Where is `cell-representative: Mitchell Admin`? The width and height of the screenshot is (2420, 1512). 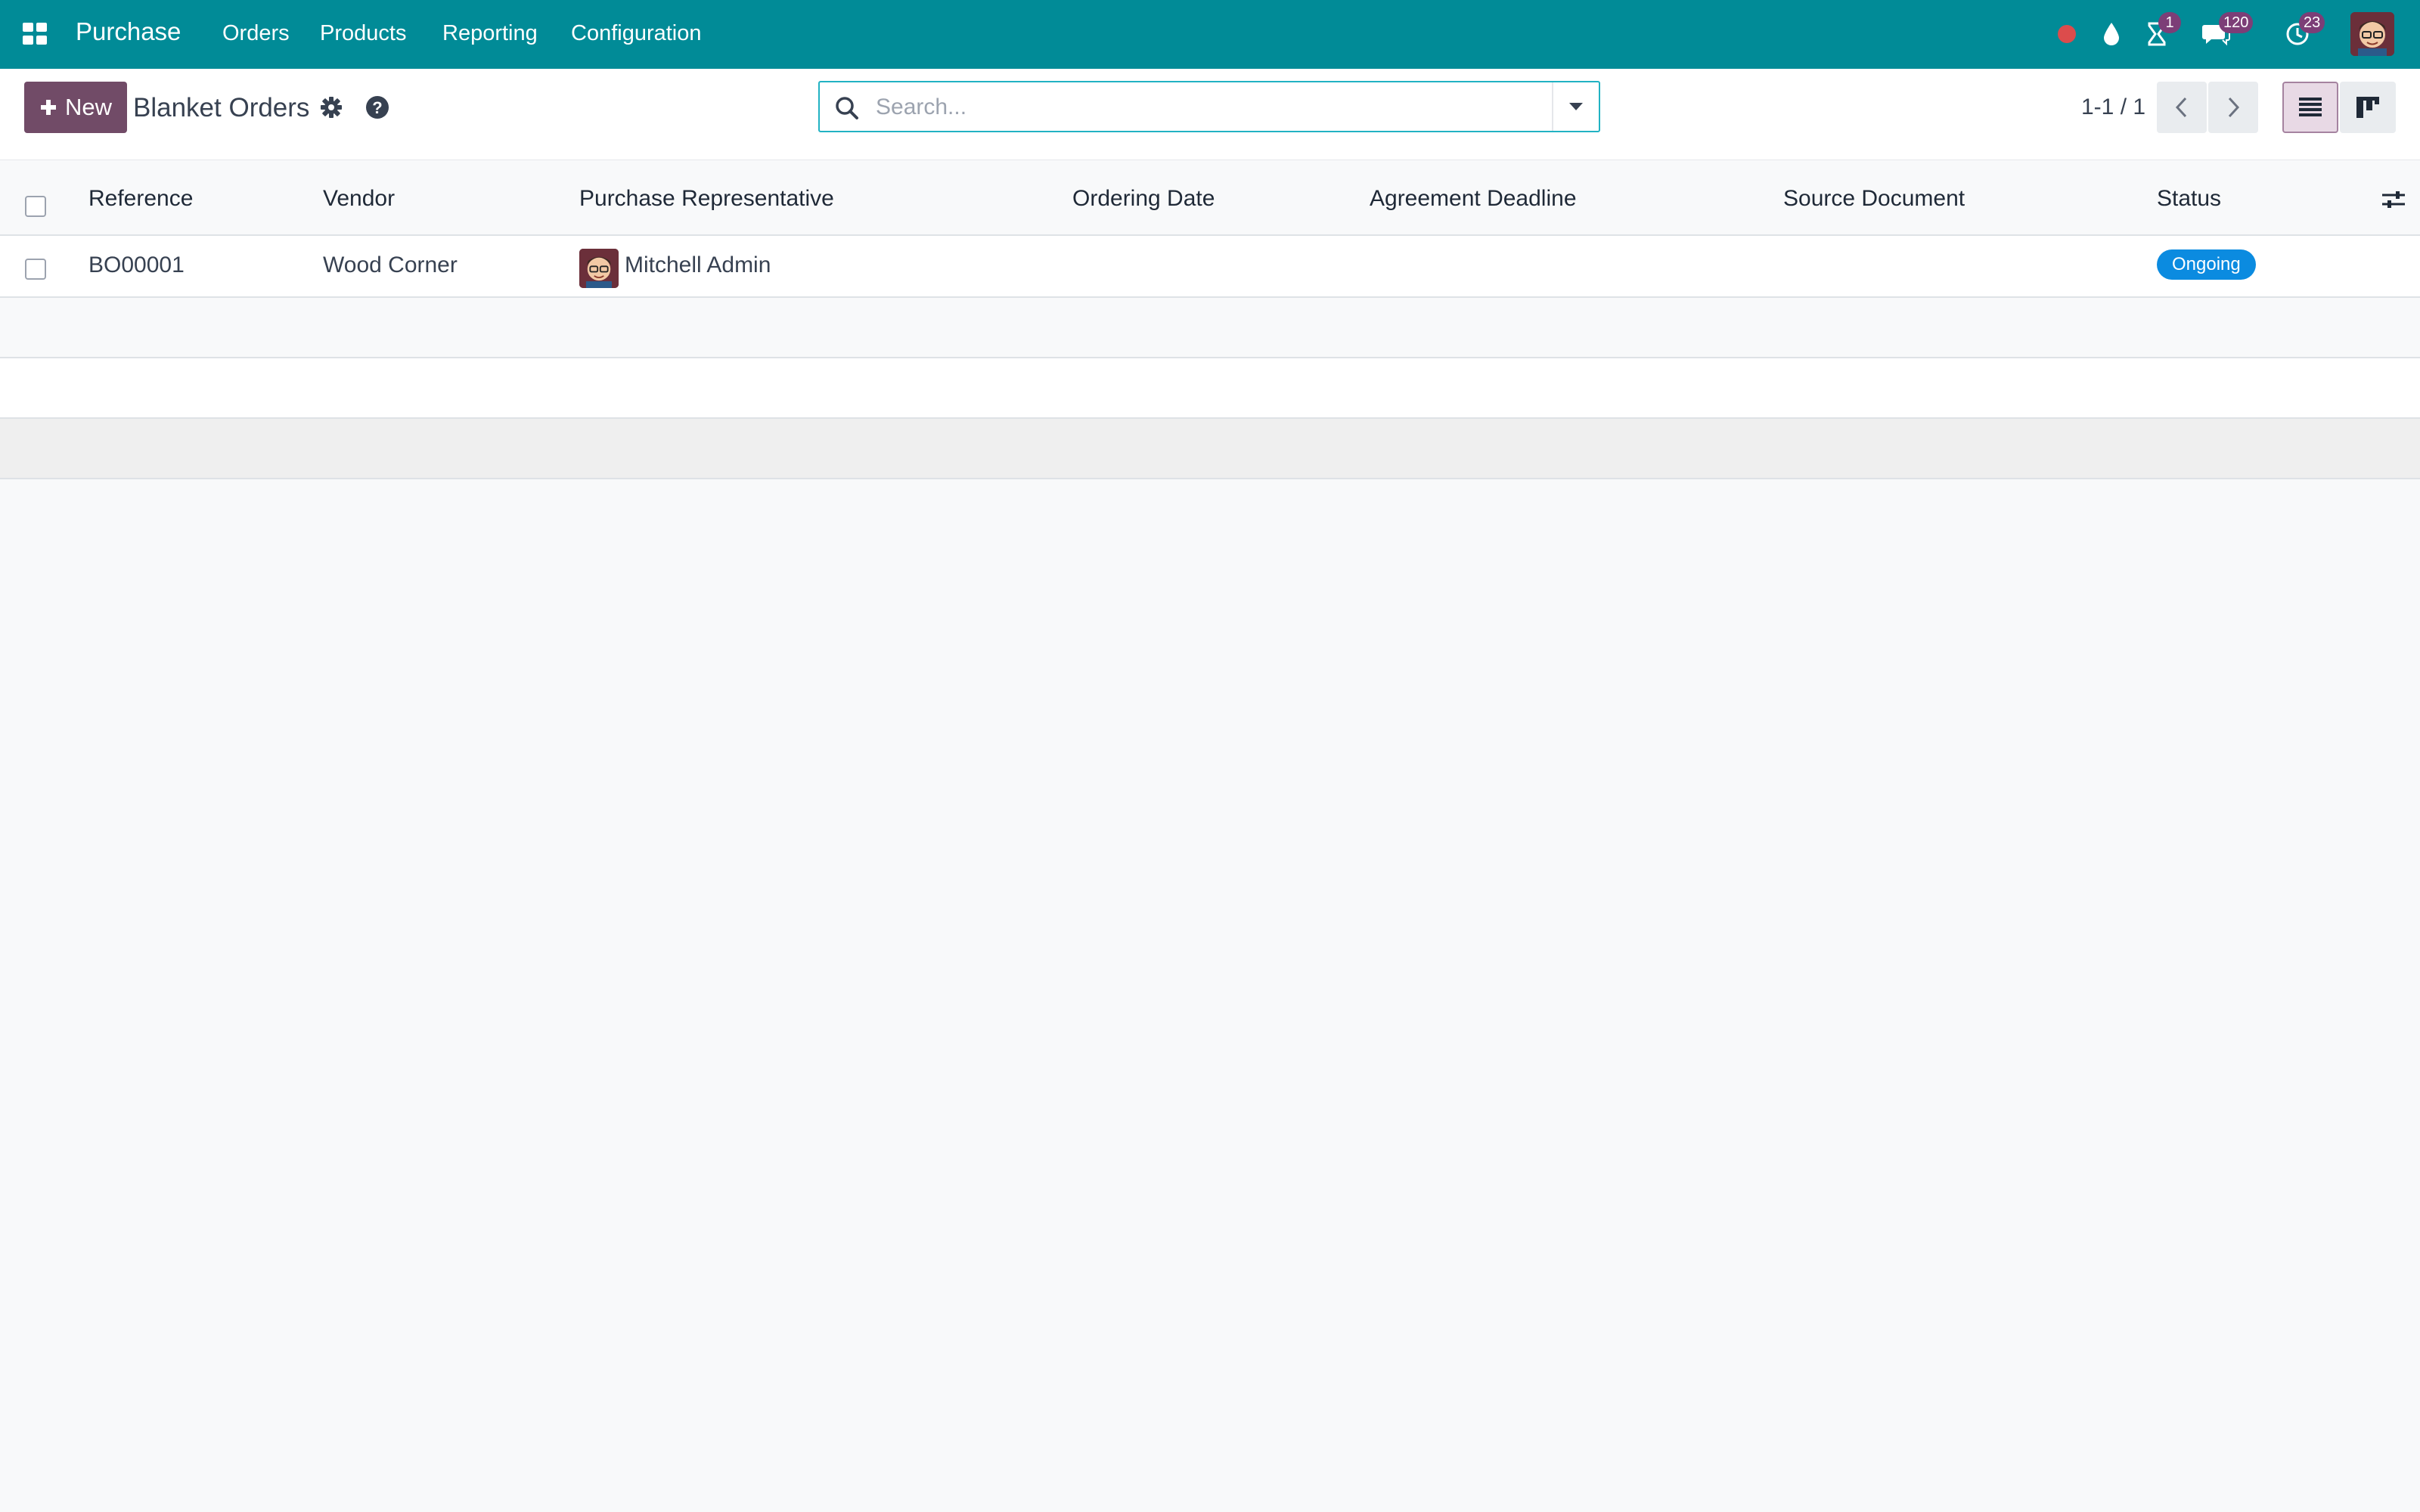 cell-representative: Mitchell Admin is located at coordinates (698, 265).